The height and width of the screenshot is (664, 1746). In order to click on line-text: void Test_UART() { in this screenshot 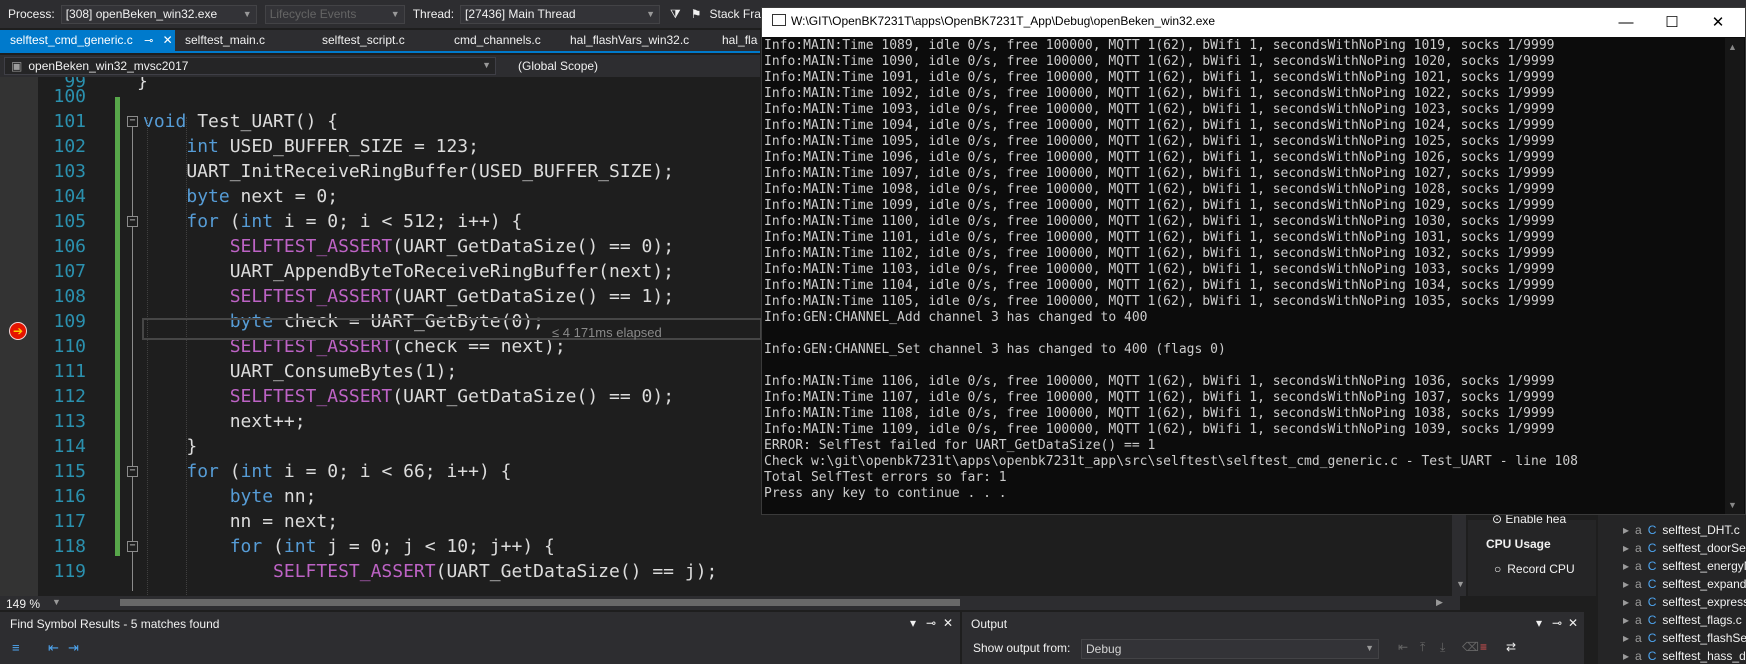, I will do `click(241, 121)`.